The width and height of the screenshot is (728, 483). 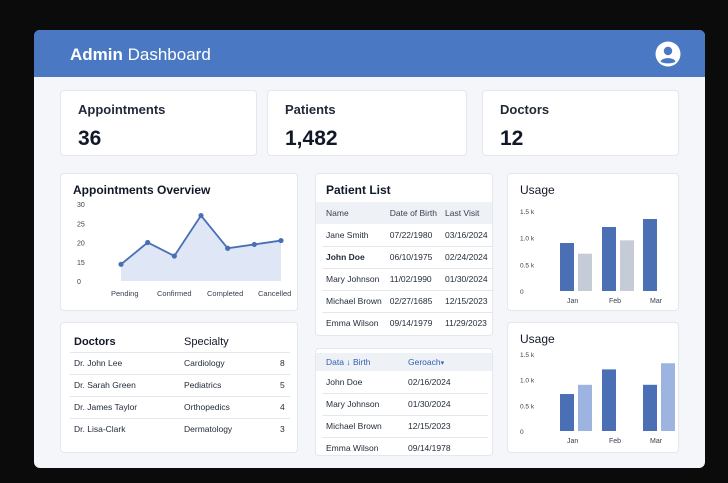 I want to click on cell: 3, so click(x=282, y=429).